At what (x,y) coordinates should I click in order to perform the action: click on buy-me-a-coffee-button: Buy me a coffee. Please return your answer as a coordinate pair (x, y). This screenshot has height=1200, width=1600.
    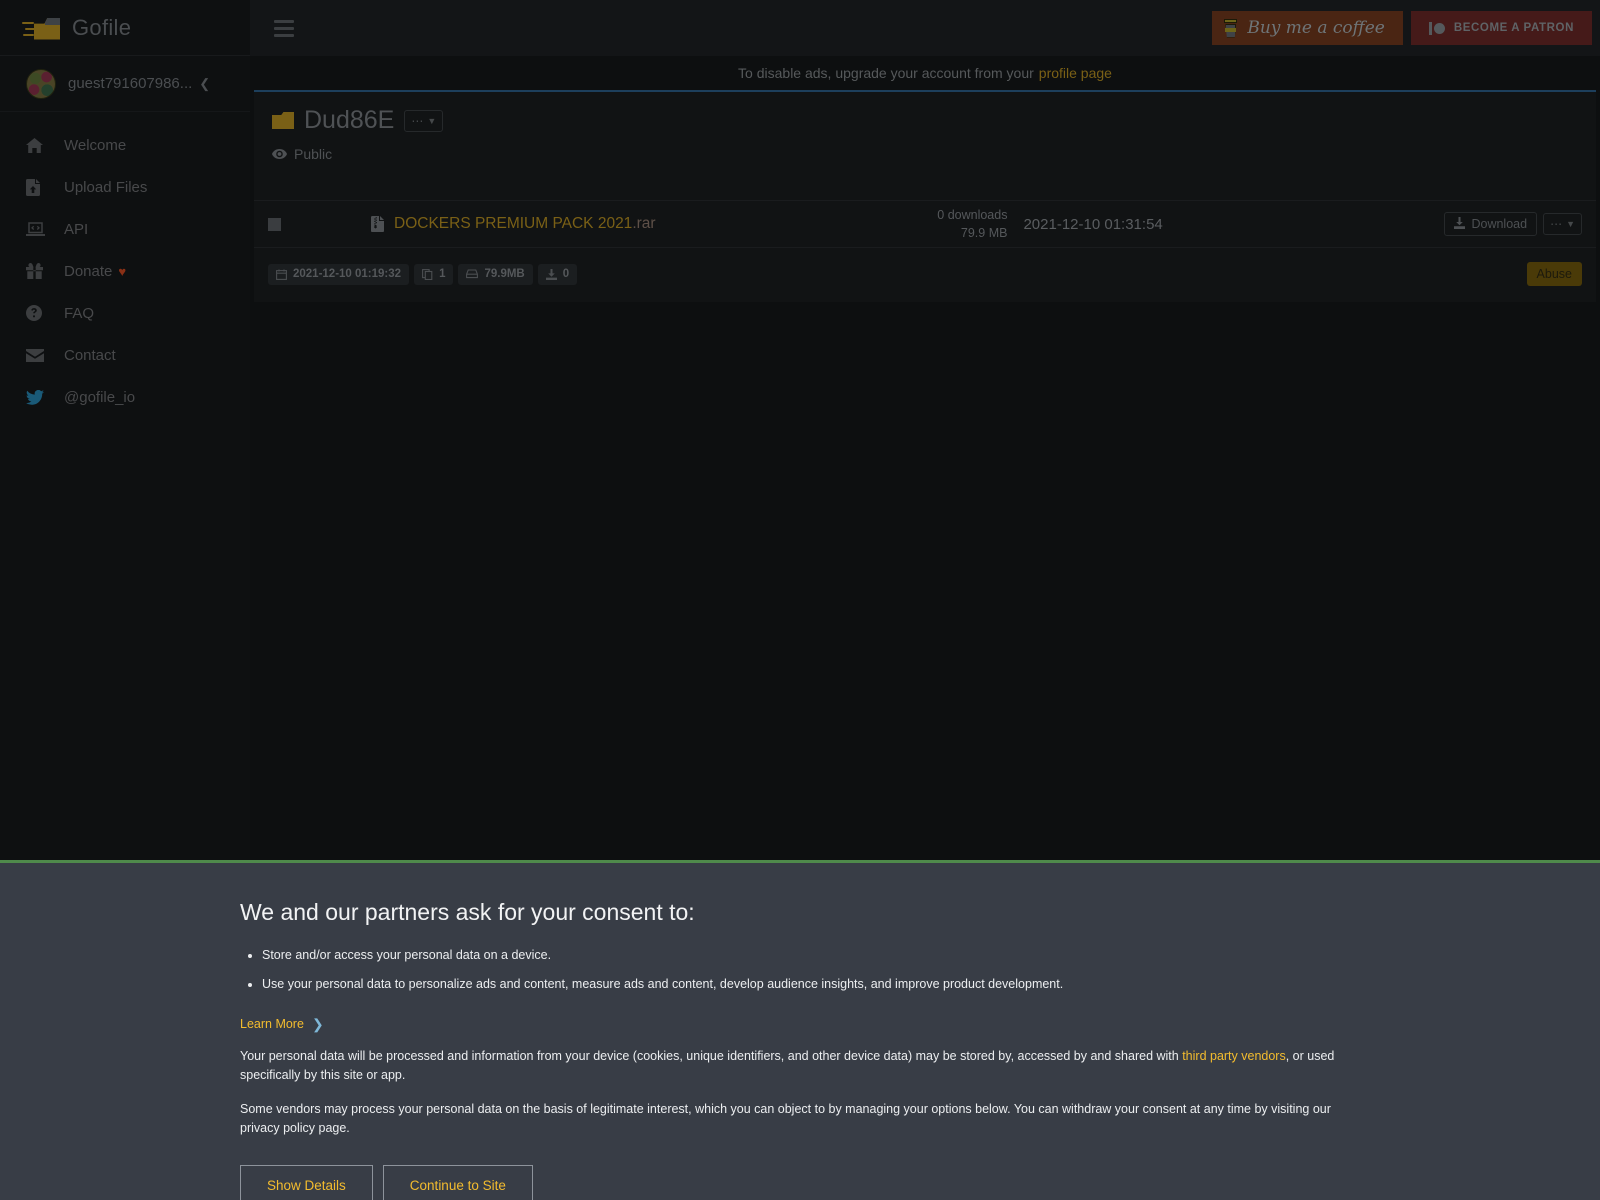
    Looking at the image, I should click on (1307, 28).